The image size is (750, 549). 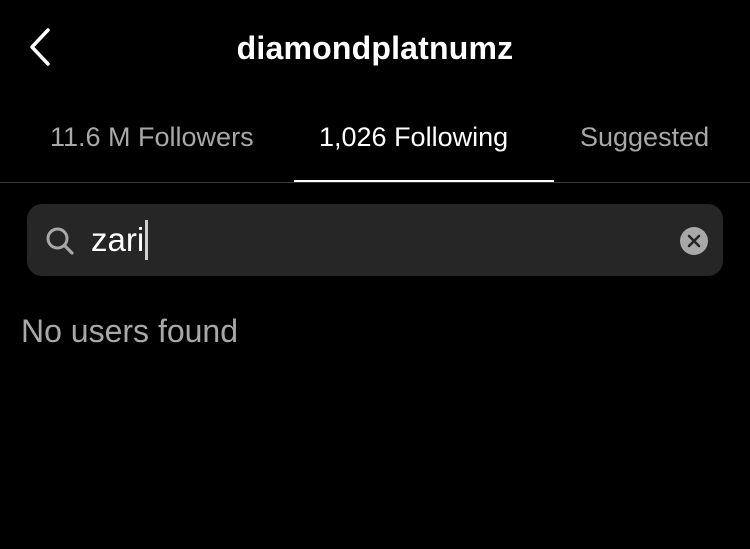 What do you see at coordinates (694, 241) in the screenshot?
I see `clear-icon` at bounding box center [694, 241].